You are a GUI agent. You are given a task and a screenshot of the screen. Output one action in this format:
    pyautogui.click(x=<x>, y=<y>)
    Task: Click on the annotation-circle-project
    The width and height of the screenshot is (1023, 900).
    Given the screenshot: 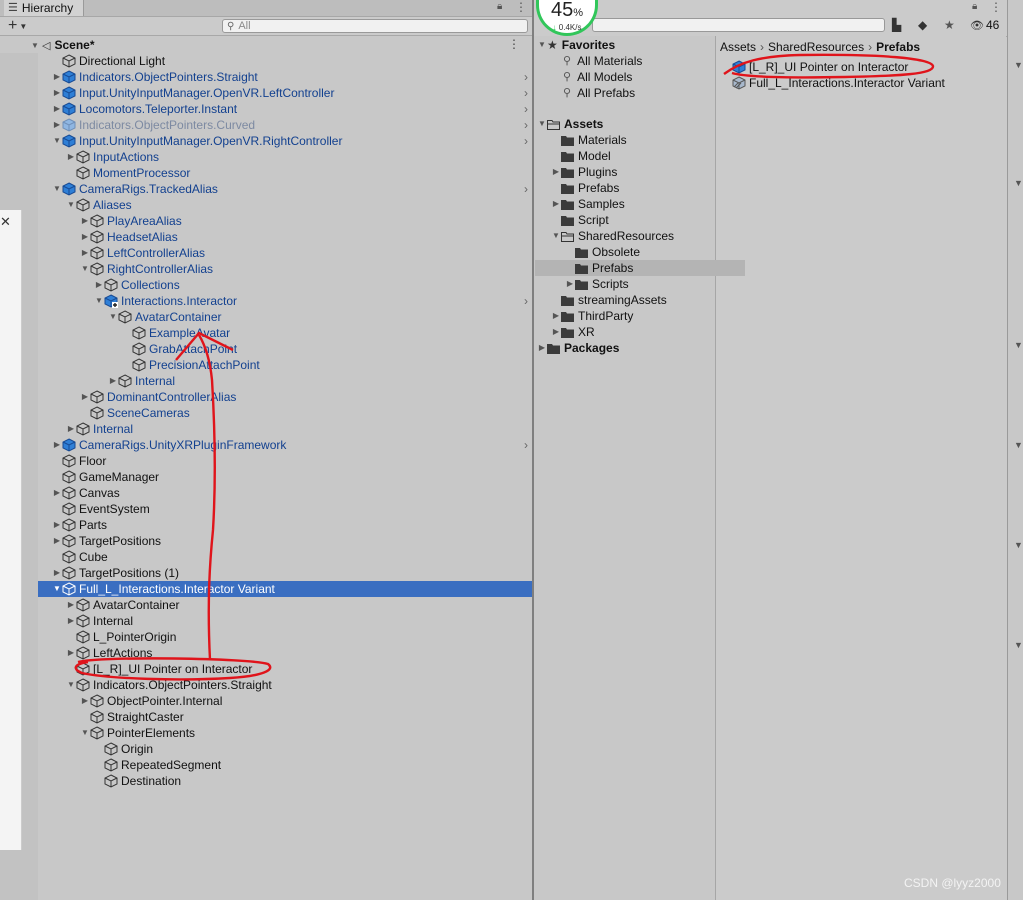 What is the action you would take?
    pyautogui.click(x=829, y=66)
    